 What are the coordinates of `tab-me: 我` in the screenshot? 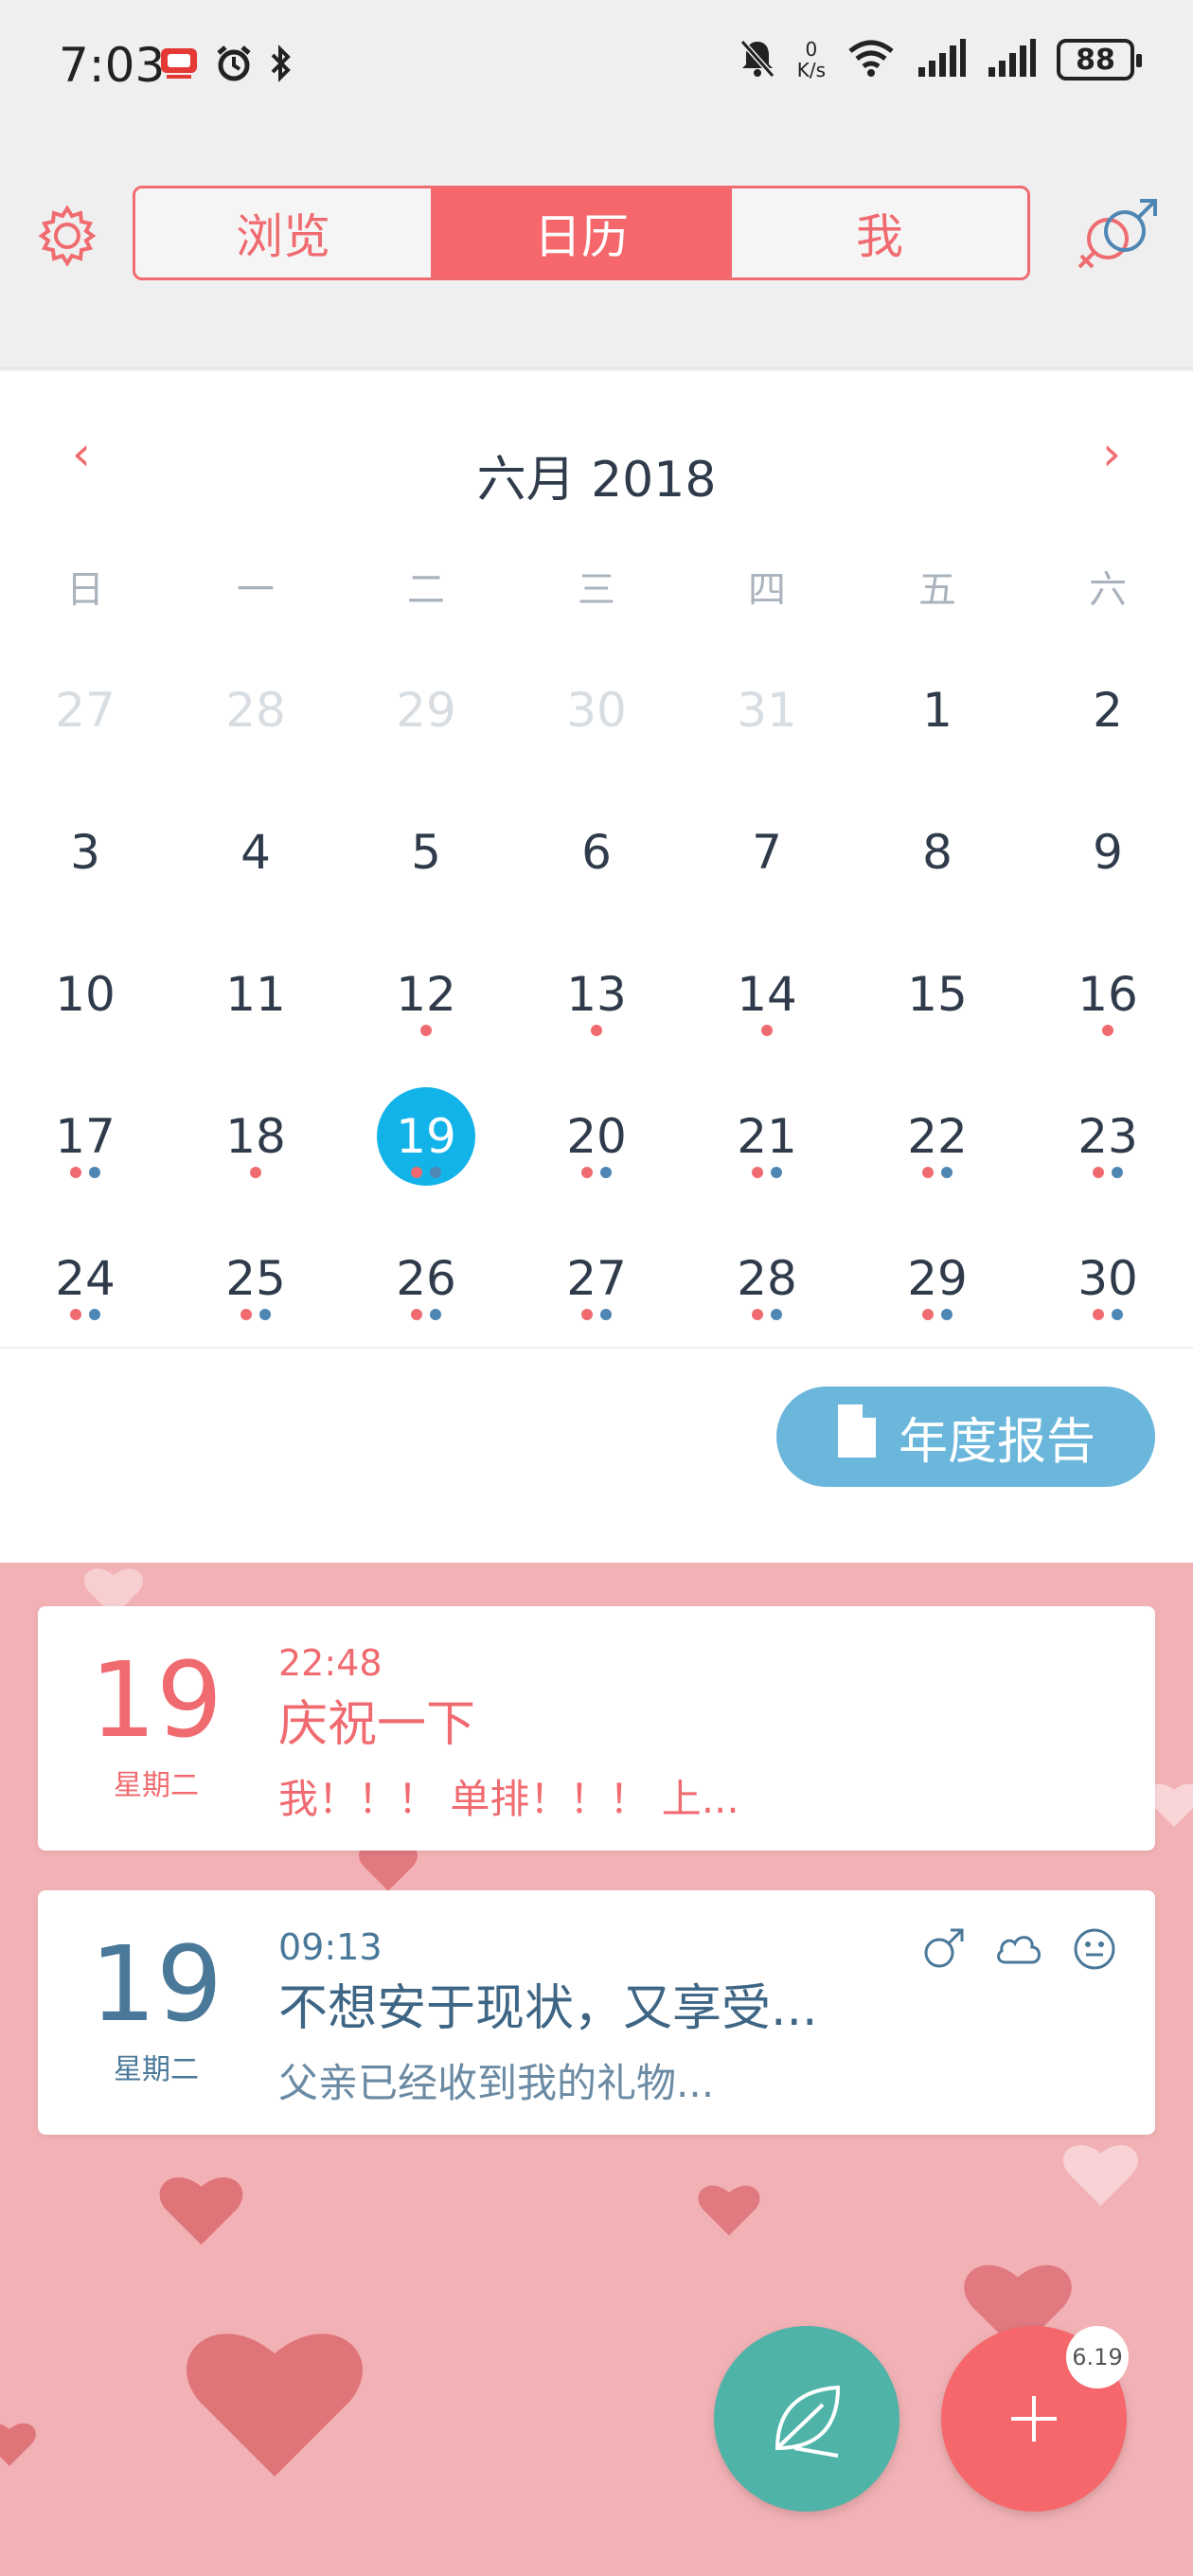 It's located at (879, 232).